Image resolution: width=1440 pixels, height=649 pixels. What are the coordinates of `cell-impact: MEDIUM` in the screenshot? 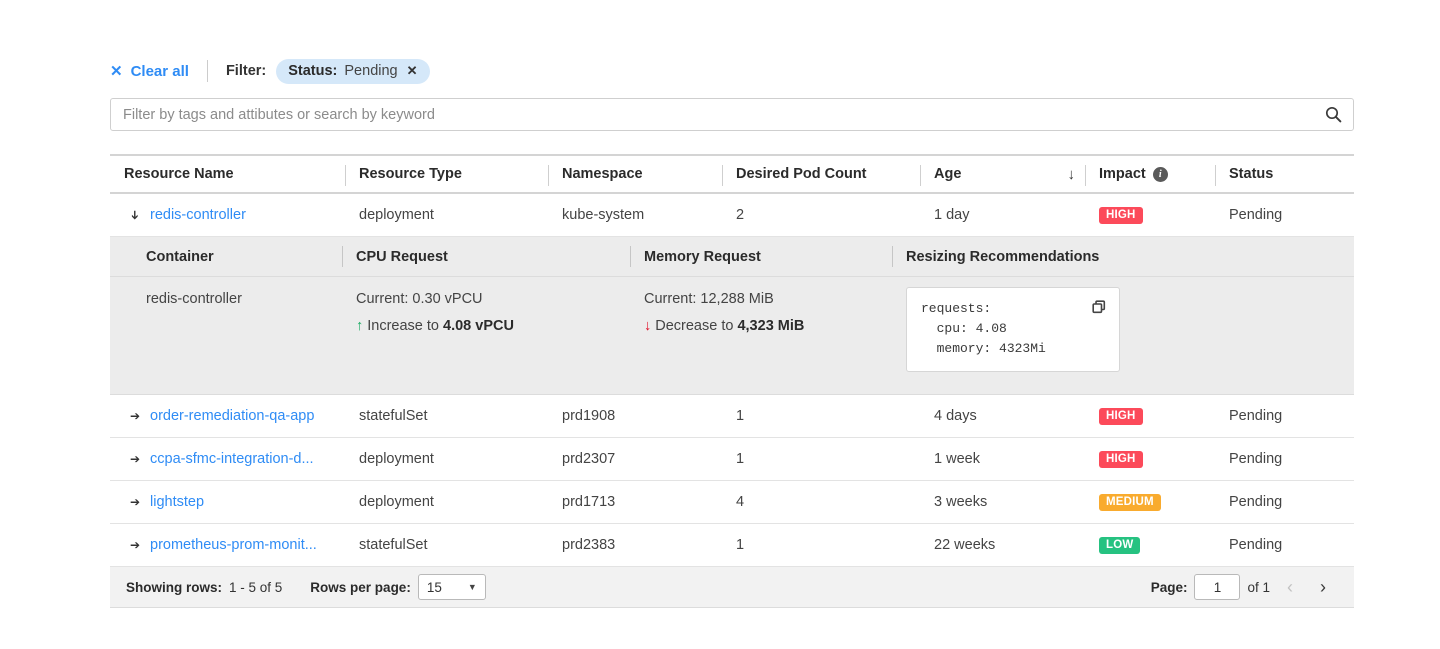 It's located at (1150, 502).